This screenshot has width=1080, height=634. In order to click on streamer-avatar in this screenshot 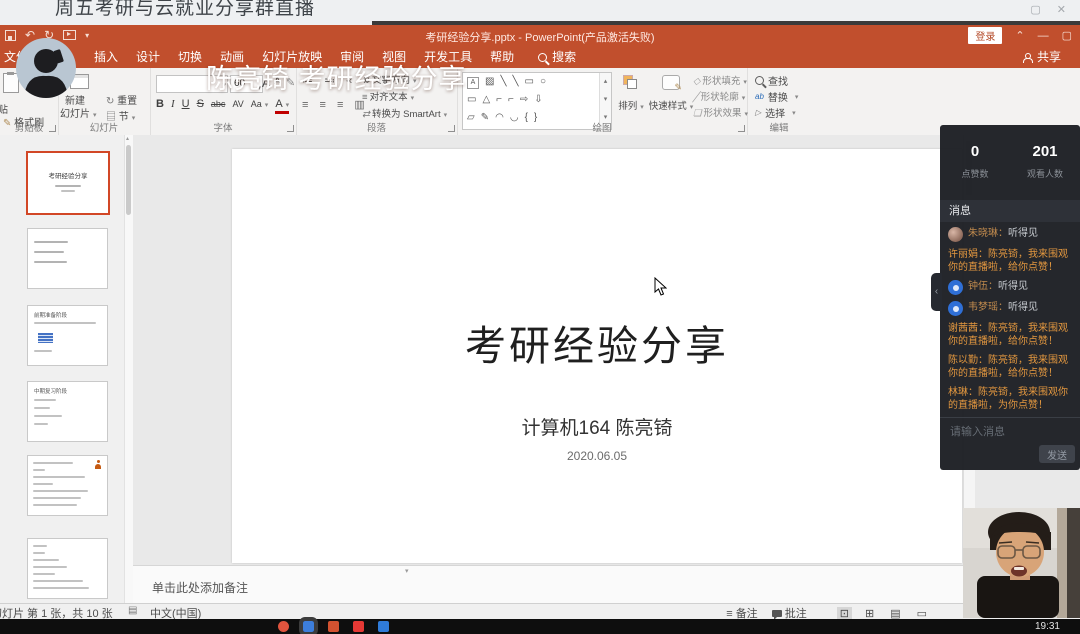, I will do `click(46, 68)`.